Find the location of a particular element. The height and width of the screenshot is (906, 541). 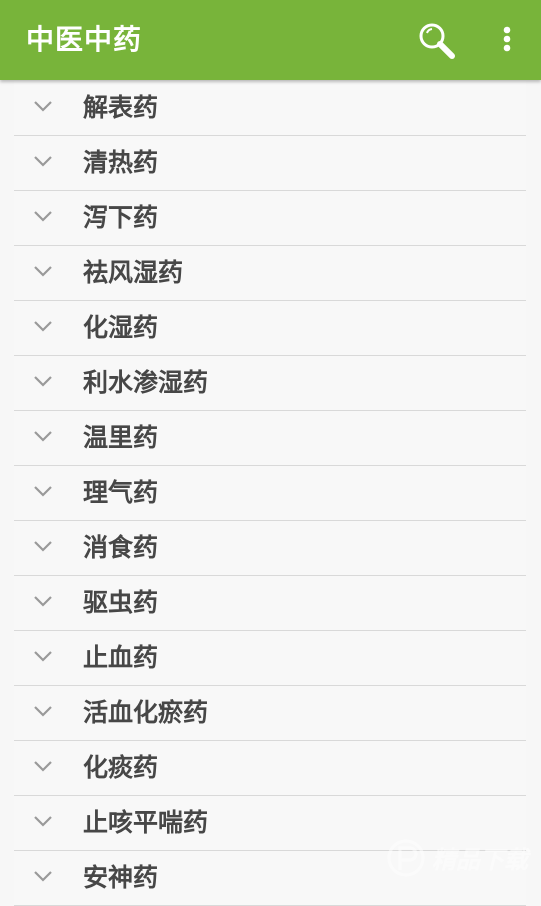

category-row: 理气药 is located at coordinates (270, 493).